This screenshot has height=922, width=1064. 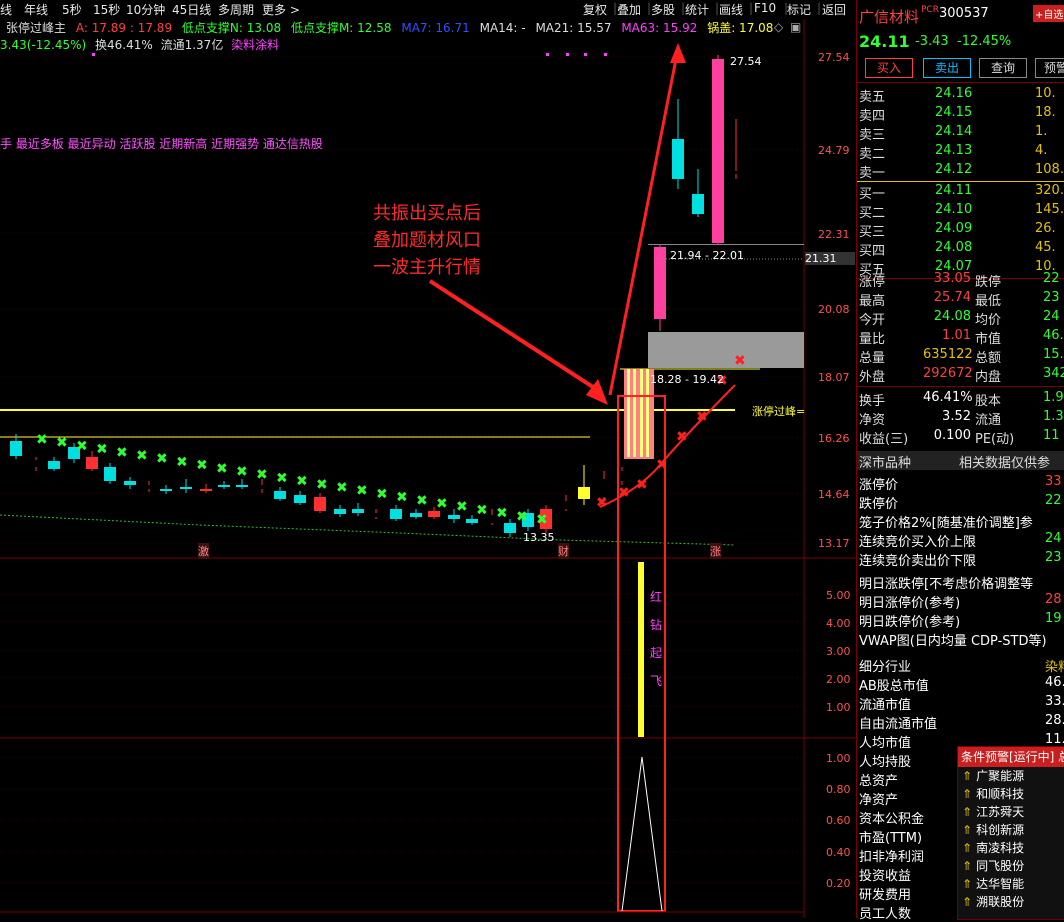 I want to click on level-price: 24.09, so click(x=954, y=228).